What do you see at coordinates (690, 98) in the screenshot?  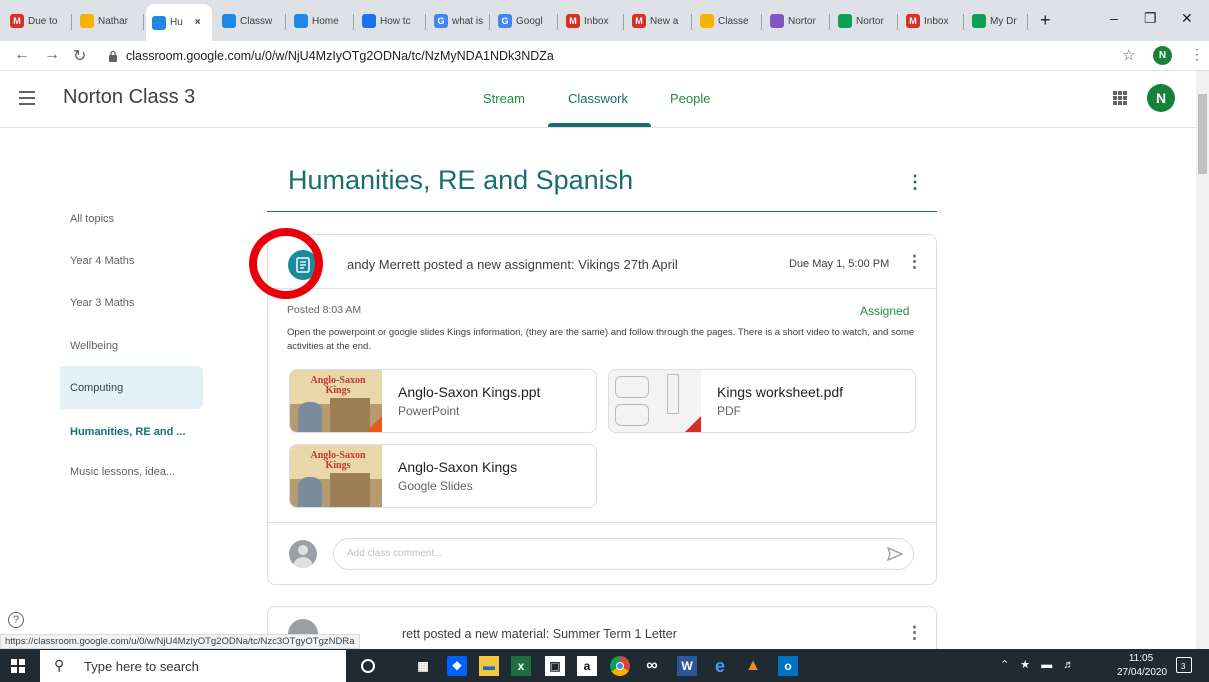 I see `tab-people: People` at bounding box center [690, 98].